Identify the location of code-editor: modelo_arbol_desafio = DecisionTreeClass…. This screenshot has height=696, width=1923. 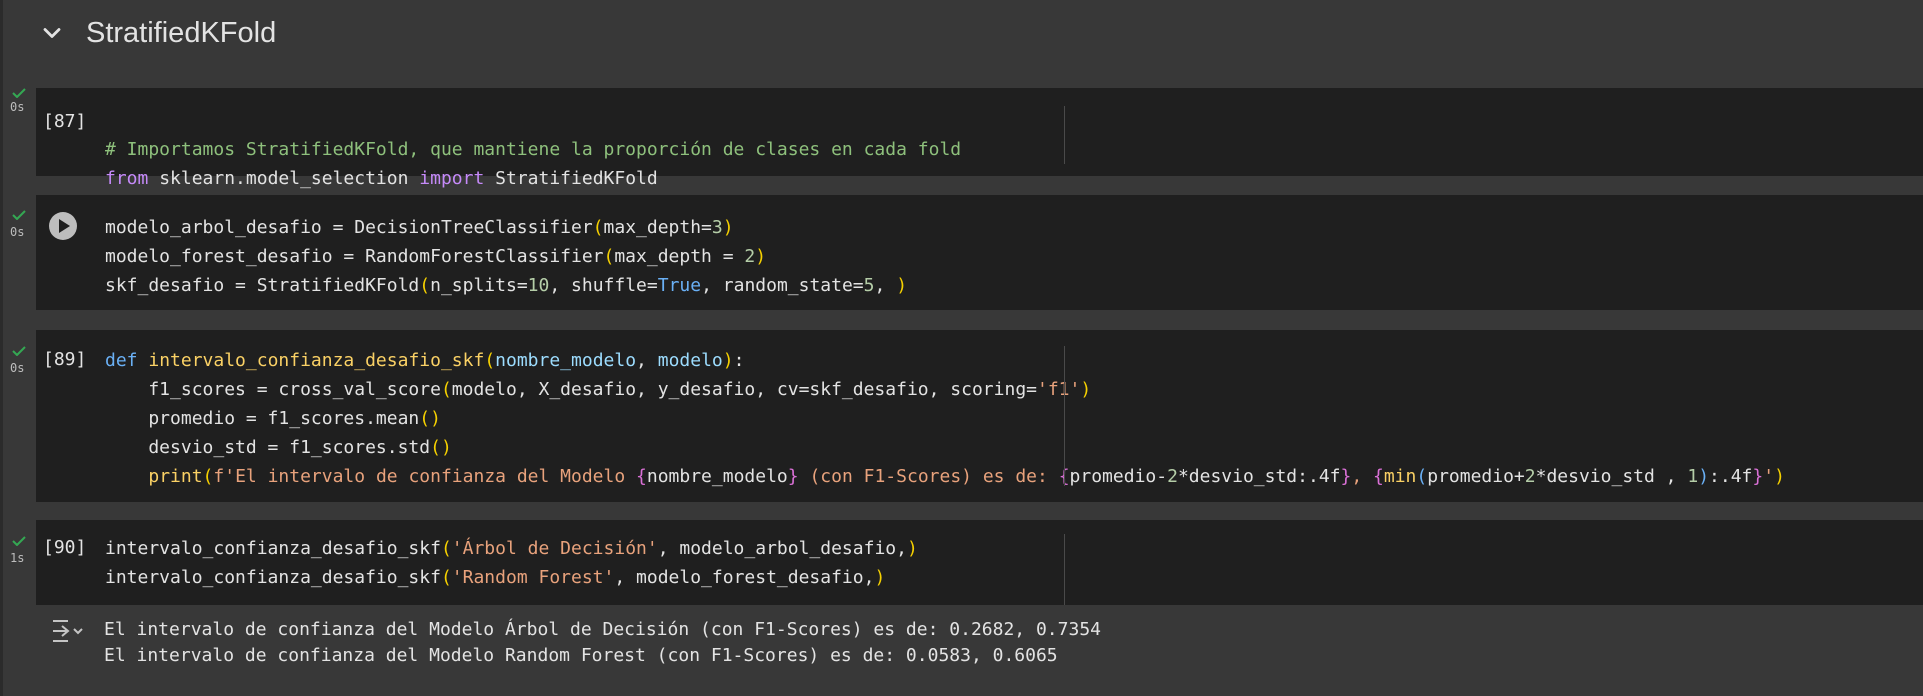
(506, 256).